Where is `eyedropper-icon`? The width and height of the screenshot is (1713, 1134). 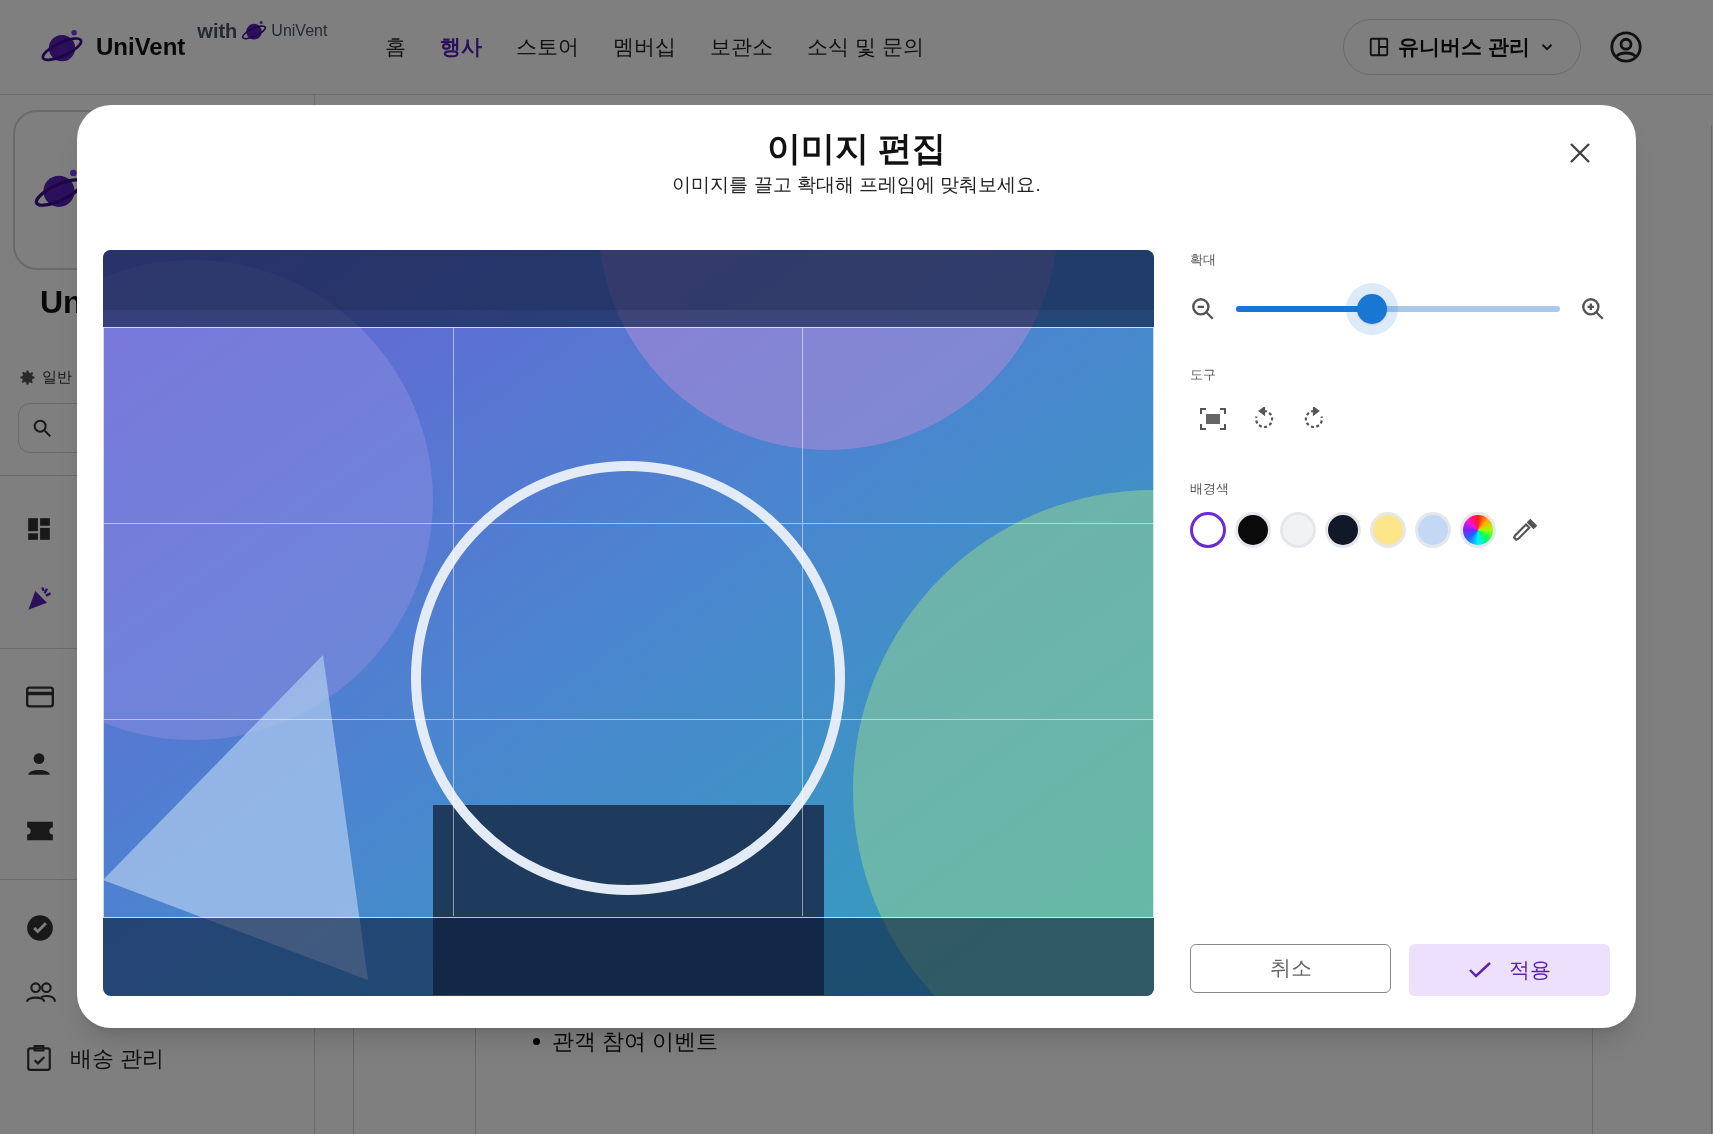
eyedropper-icon is located at coordinates (1526, 530).